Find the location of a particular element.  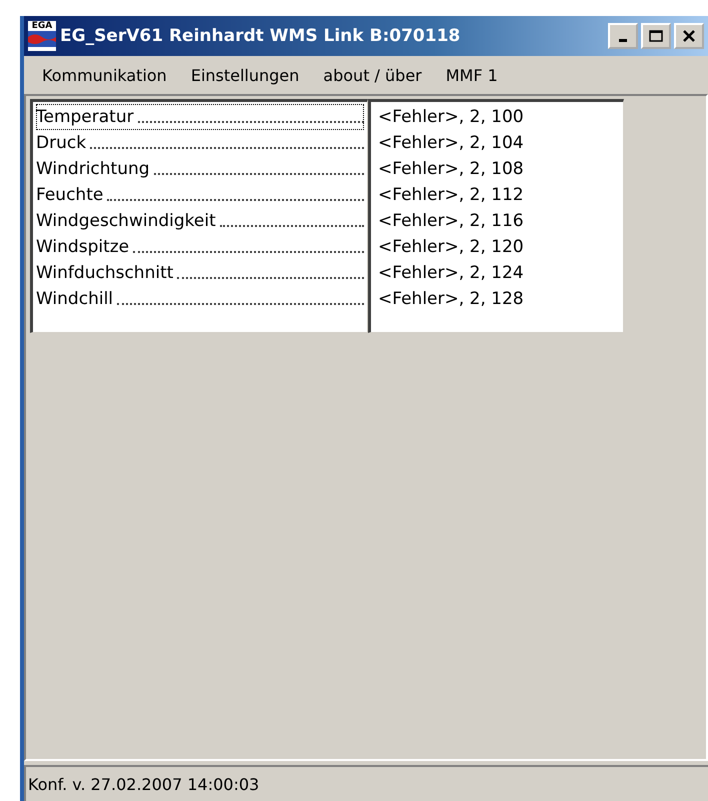

channel-name: Druck is located at coordinates (62, 143).